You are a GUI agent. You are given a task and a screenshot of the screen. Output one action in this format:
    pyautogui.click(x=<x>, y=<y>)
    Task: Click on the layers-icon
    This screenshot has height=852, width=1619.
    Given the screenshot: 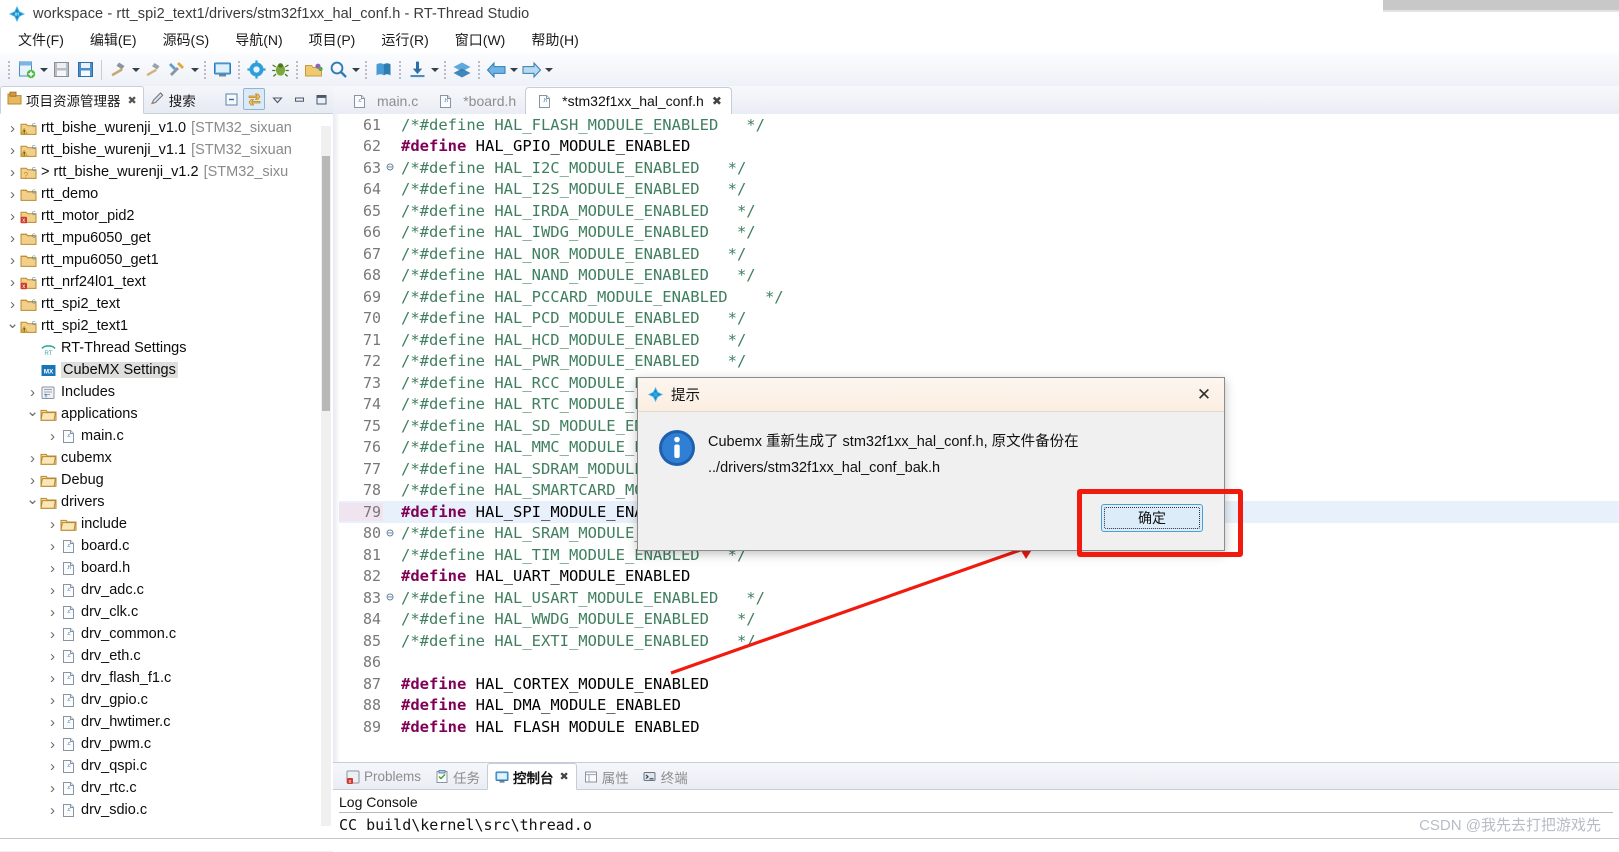 What is the action you would take?
    pyautogui.click(x=462, y=70)
    